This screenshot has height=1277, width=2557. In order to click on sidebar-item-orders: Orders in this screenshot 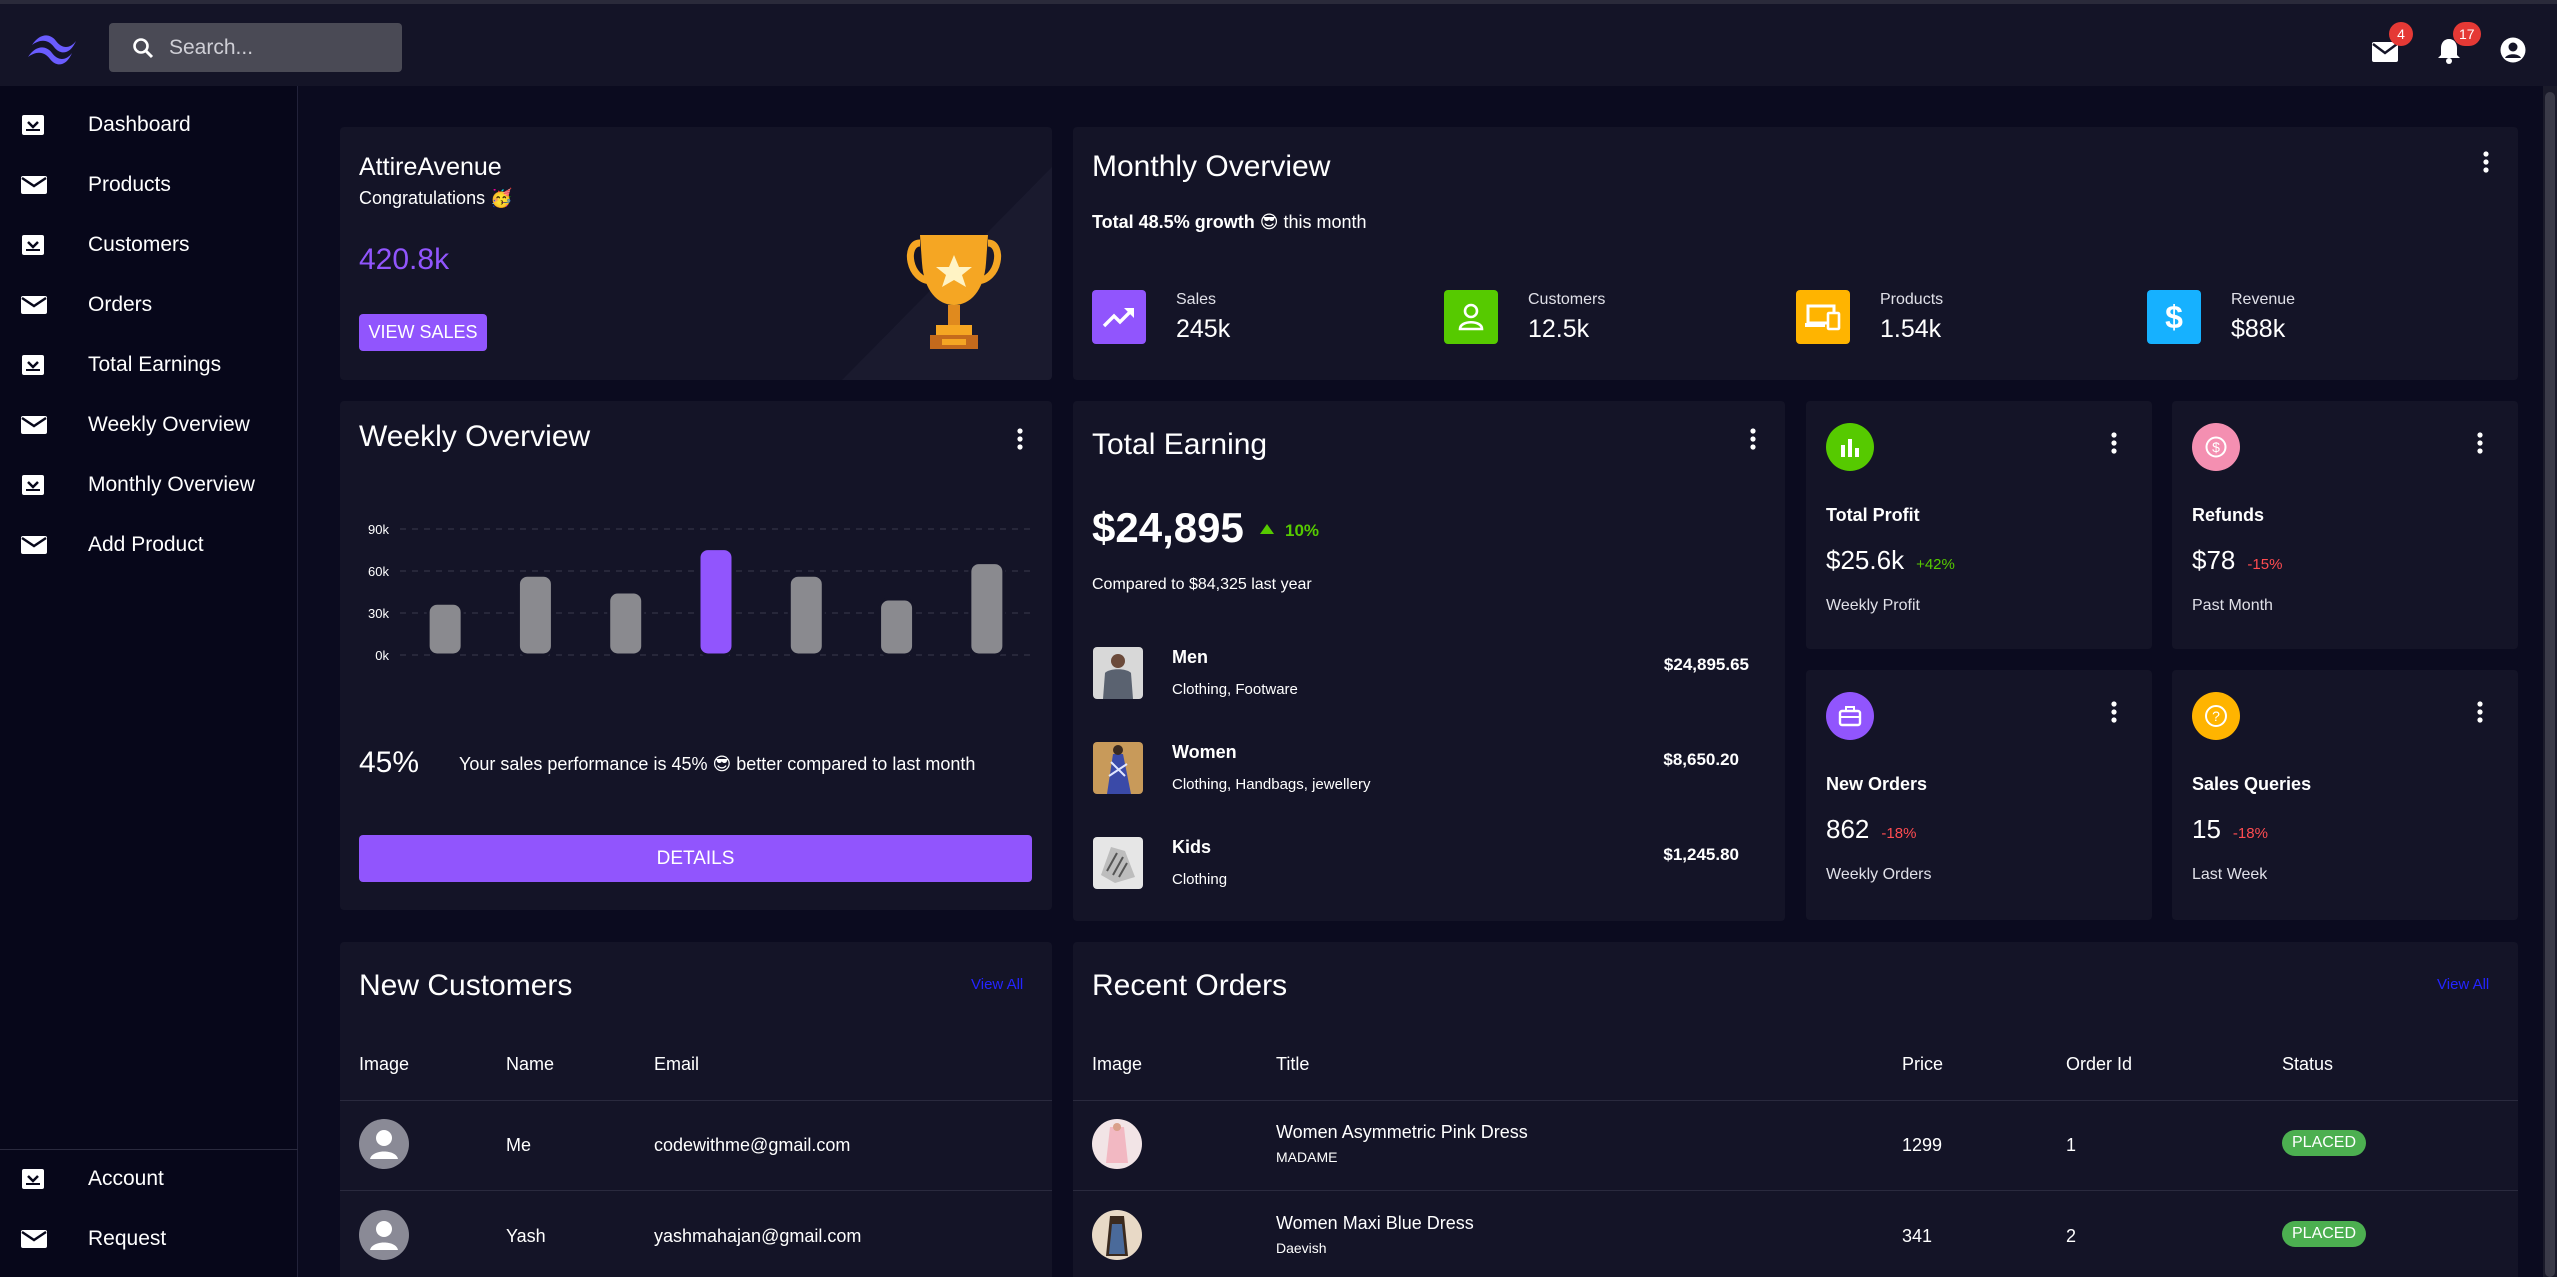, I will do `click(149, 305)`.